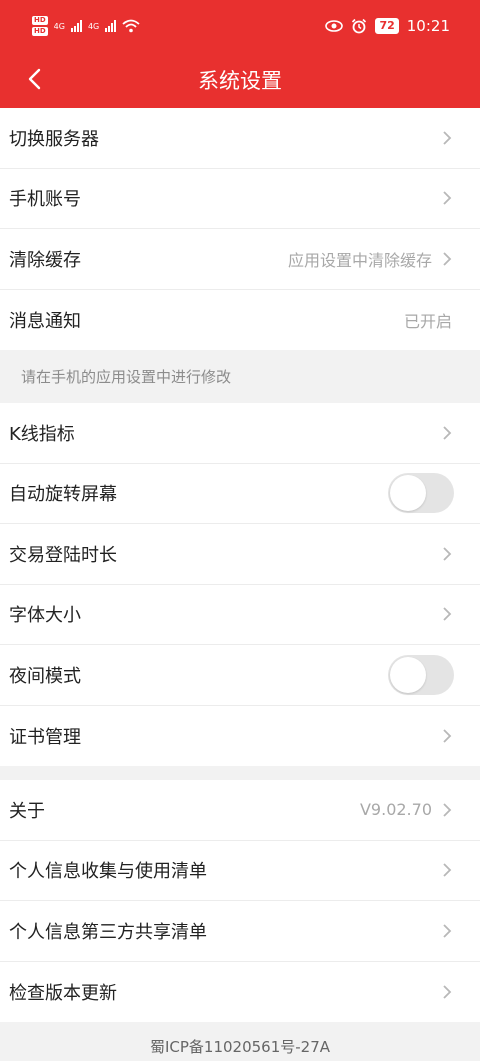  I want to click on personal-info-collection-row: 个人信息收集与使用清单, so click(240, 870).